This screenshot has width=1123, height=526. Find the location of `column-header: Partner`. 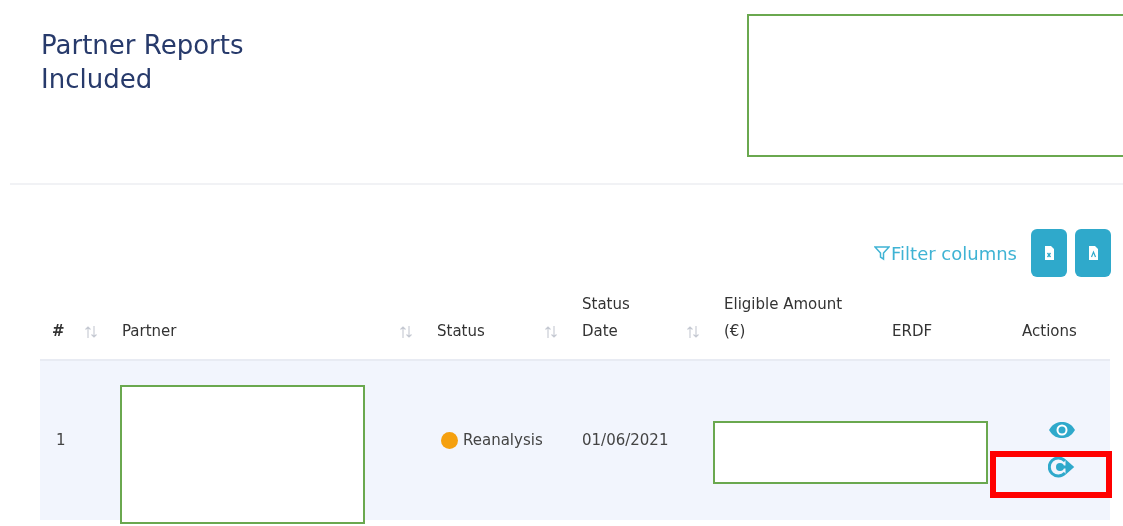

column-header: Partner is located at coordinates (149, 331).